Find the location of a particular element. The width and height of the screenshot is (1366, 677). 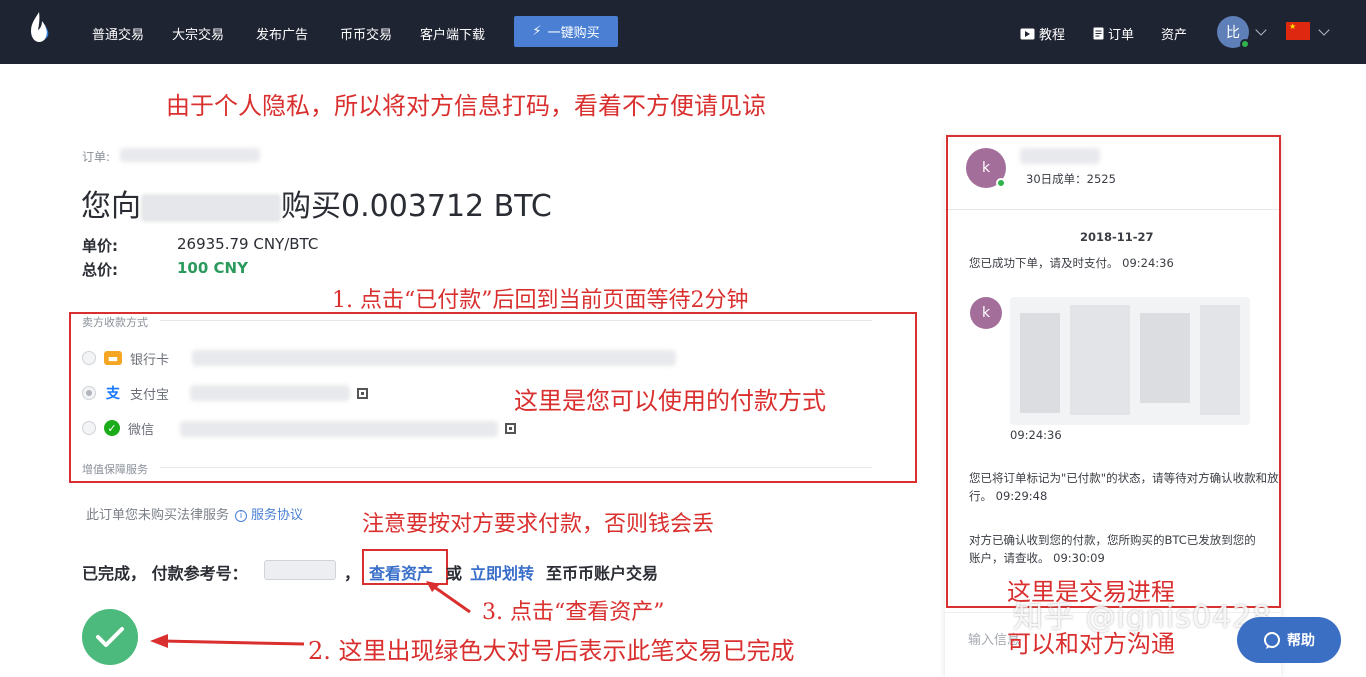

nav-post-ad: 发布广告 is located at coordinates (282, 33).